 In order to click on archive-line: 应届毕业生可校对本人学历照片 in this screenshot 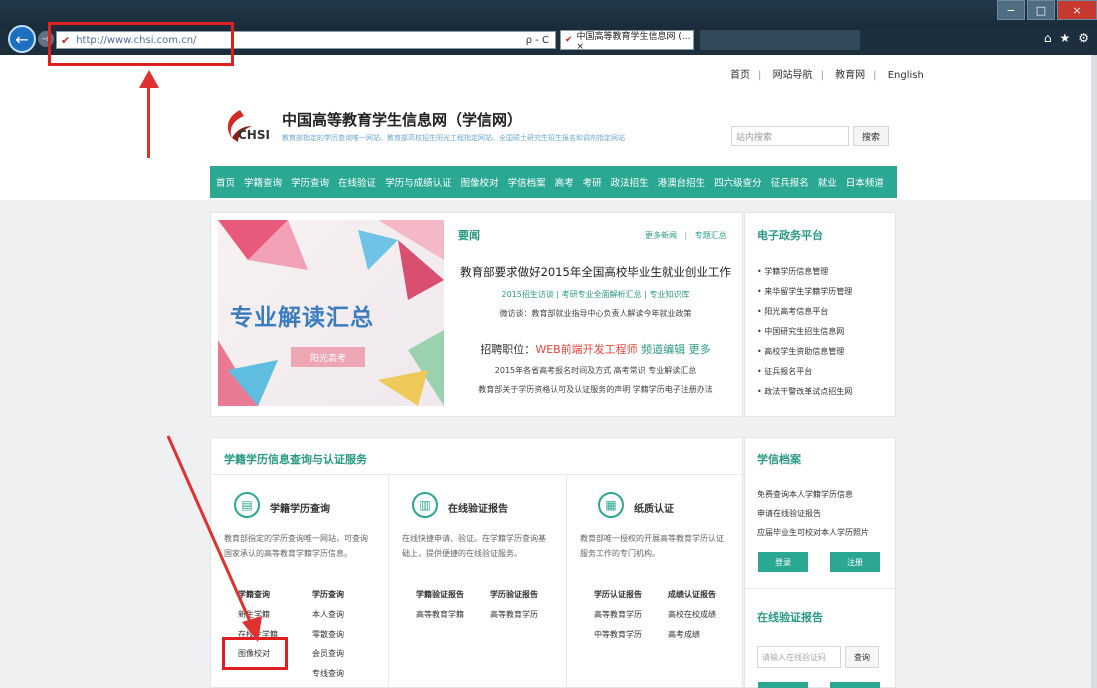, I will do `click(813, 532)`.